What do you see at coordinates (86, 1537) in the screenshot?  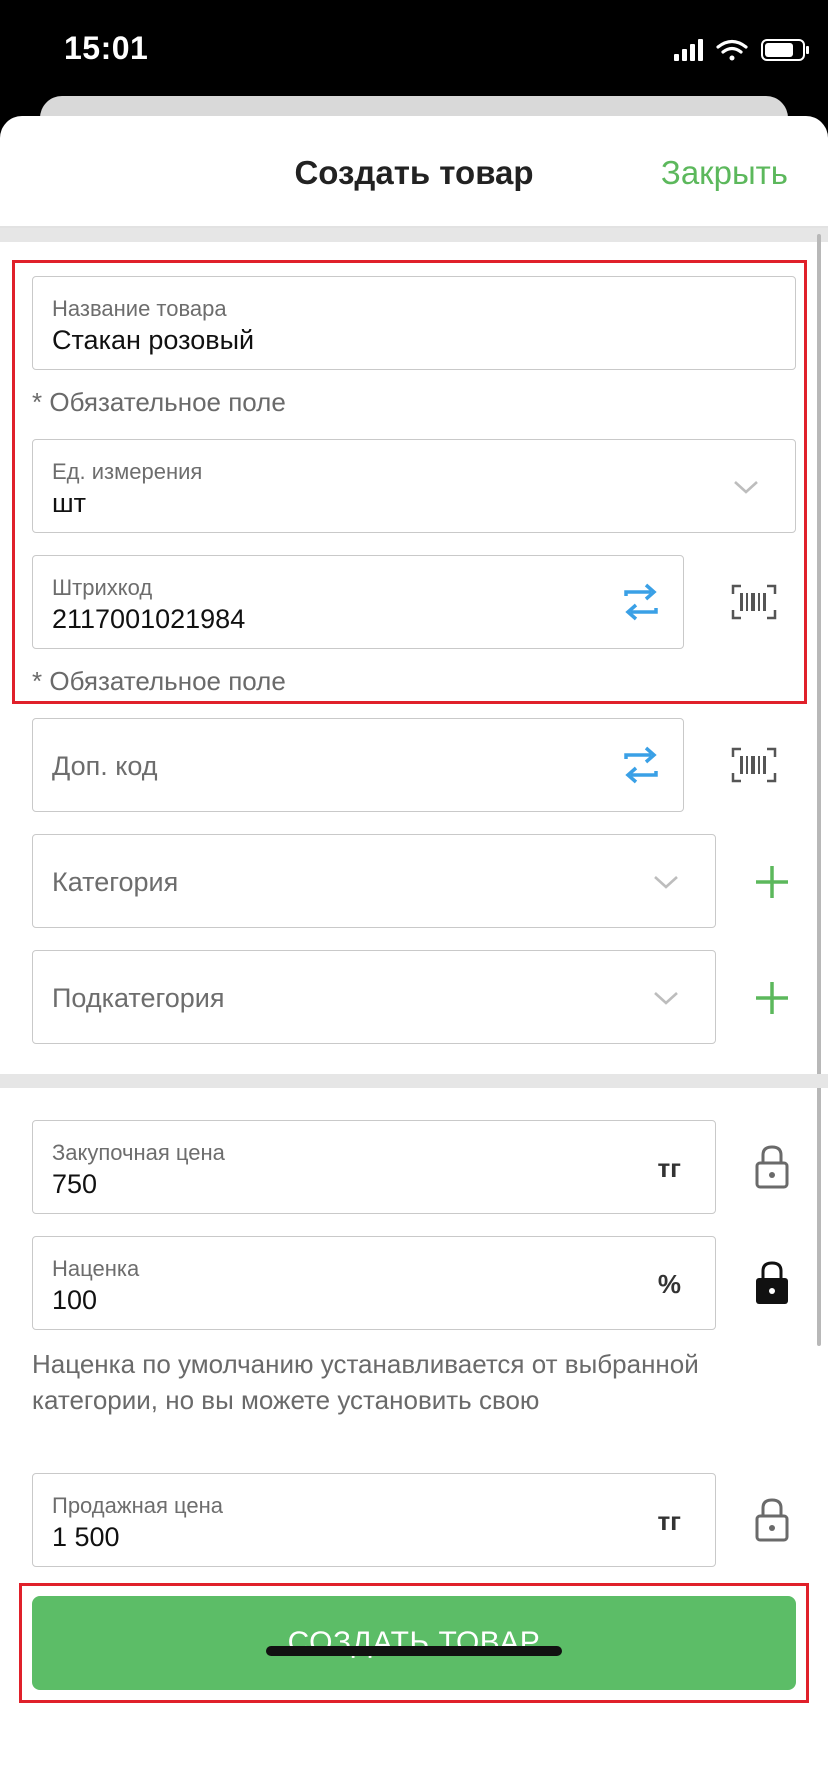 I see `sale-price-value: 1 500` at bounding box center [86, 1537].